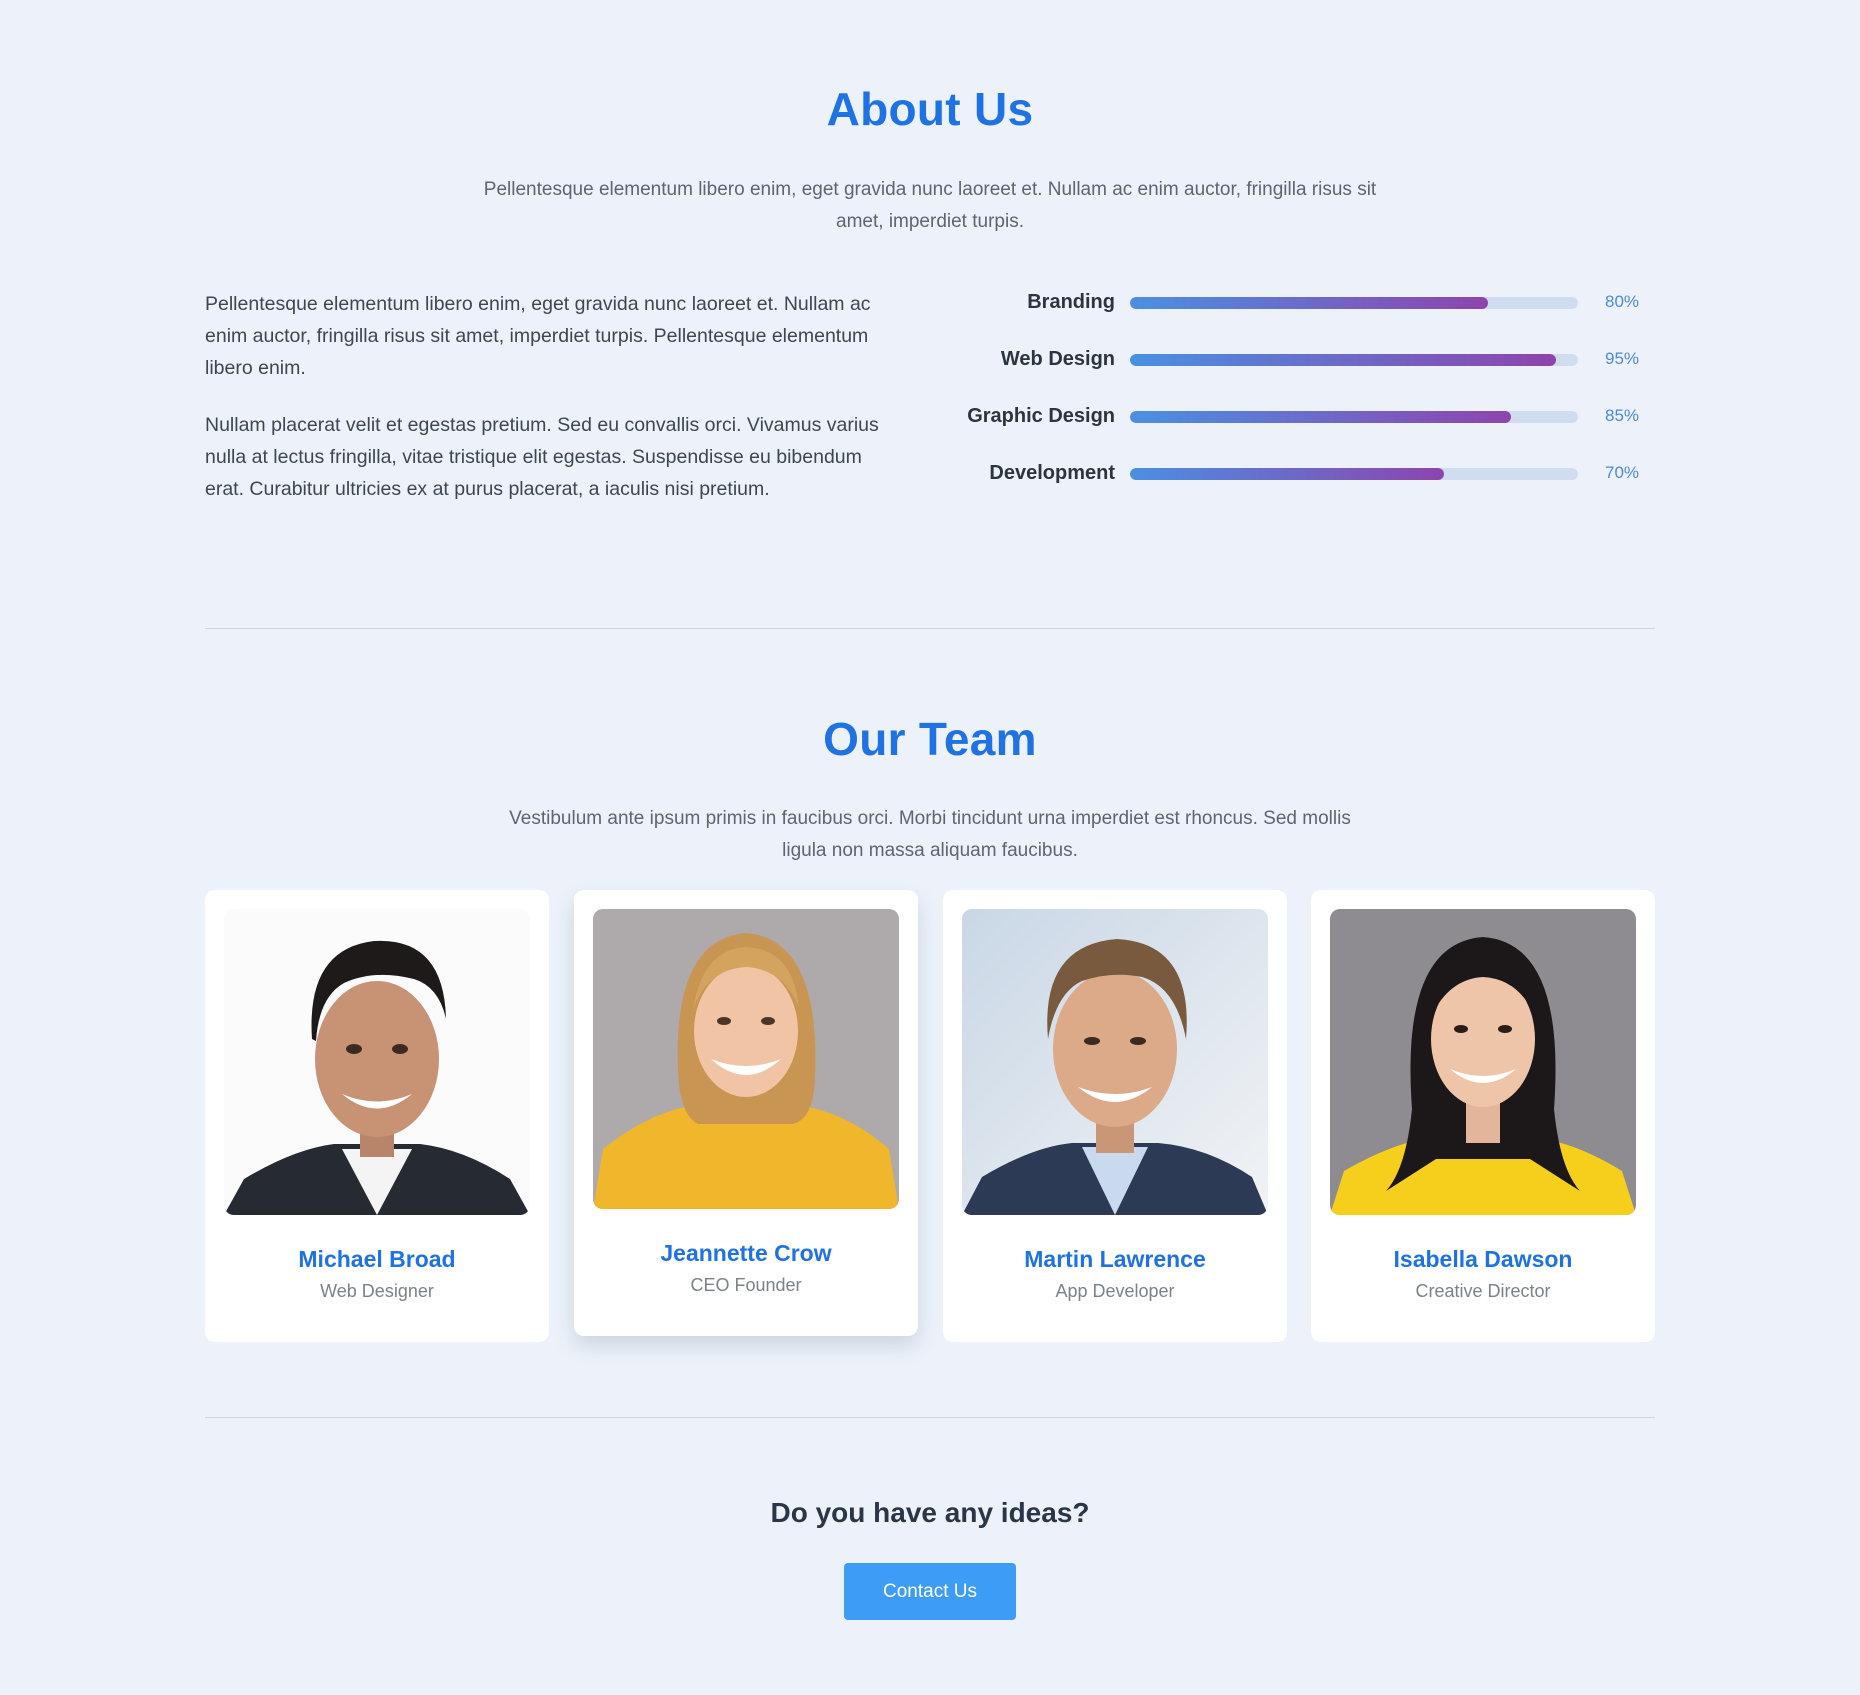  Describe the element at coordinates (1115, 1291) in the screenshot. I see `member-role: App Developer` at that location.